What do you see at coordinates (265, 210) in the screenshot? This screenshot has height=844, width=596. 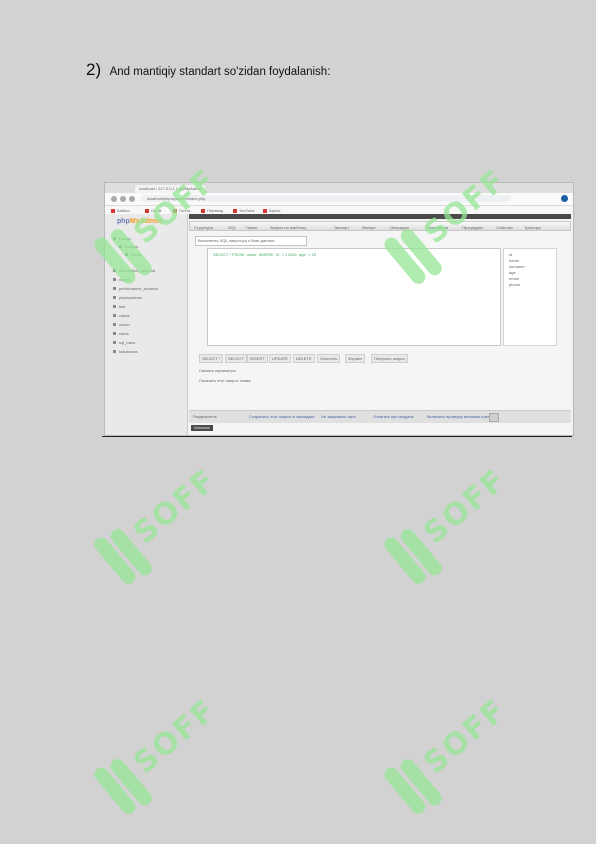 I see `bookmark-icon` at bounding box center [265, 210].